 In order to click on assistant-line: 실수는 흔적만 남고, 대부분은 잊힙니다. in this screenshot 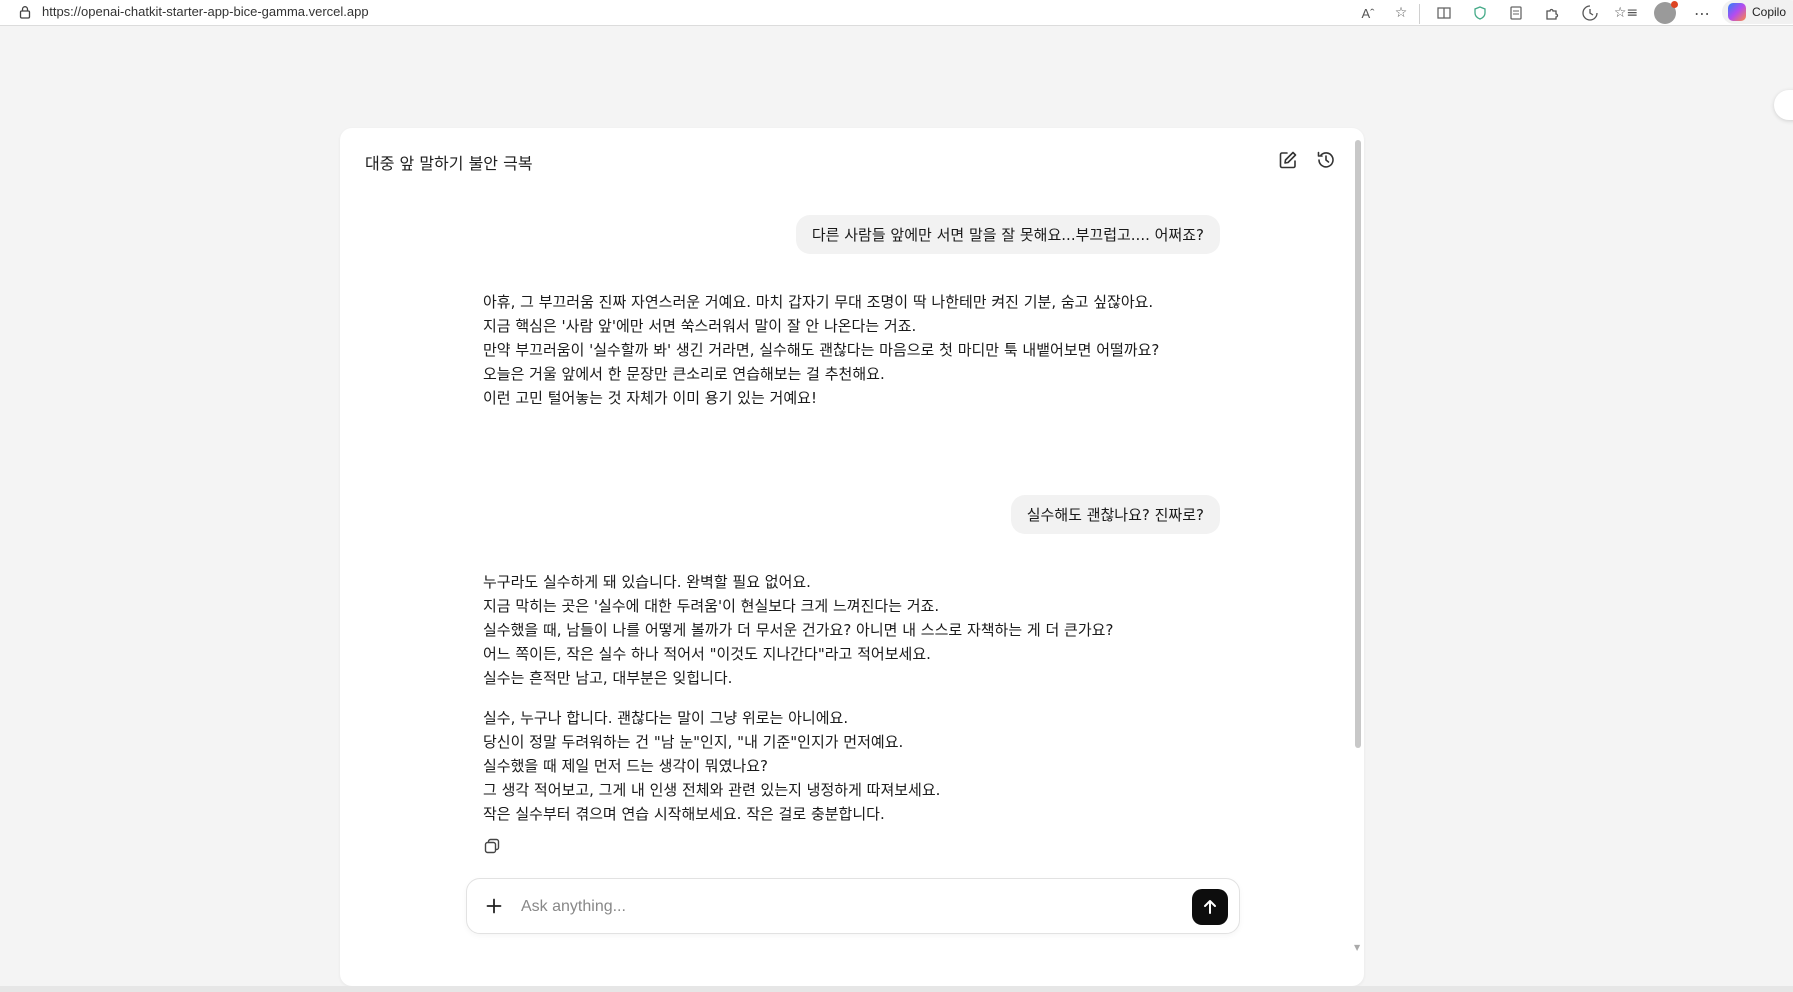, I will do `click(608, 678)`.